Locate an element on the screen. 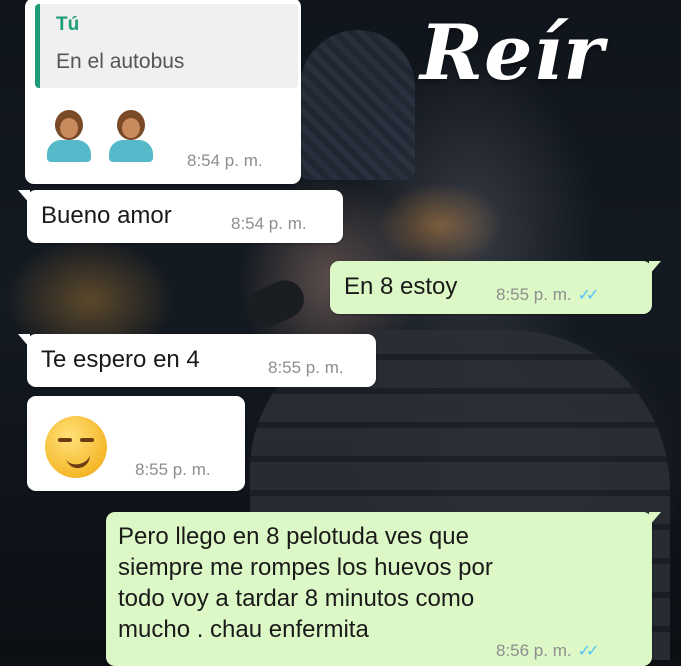 The height and width of the screenshot is (666, 681). quoted-author: Tú is located at coordinates (68, 24).